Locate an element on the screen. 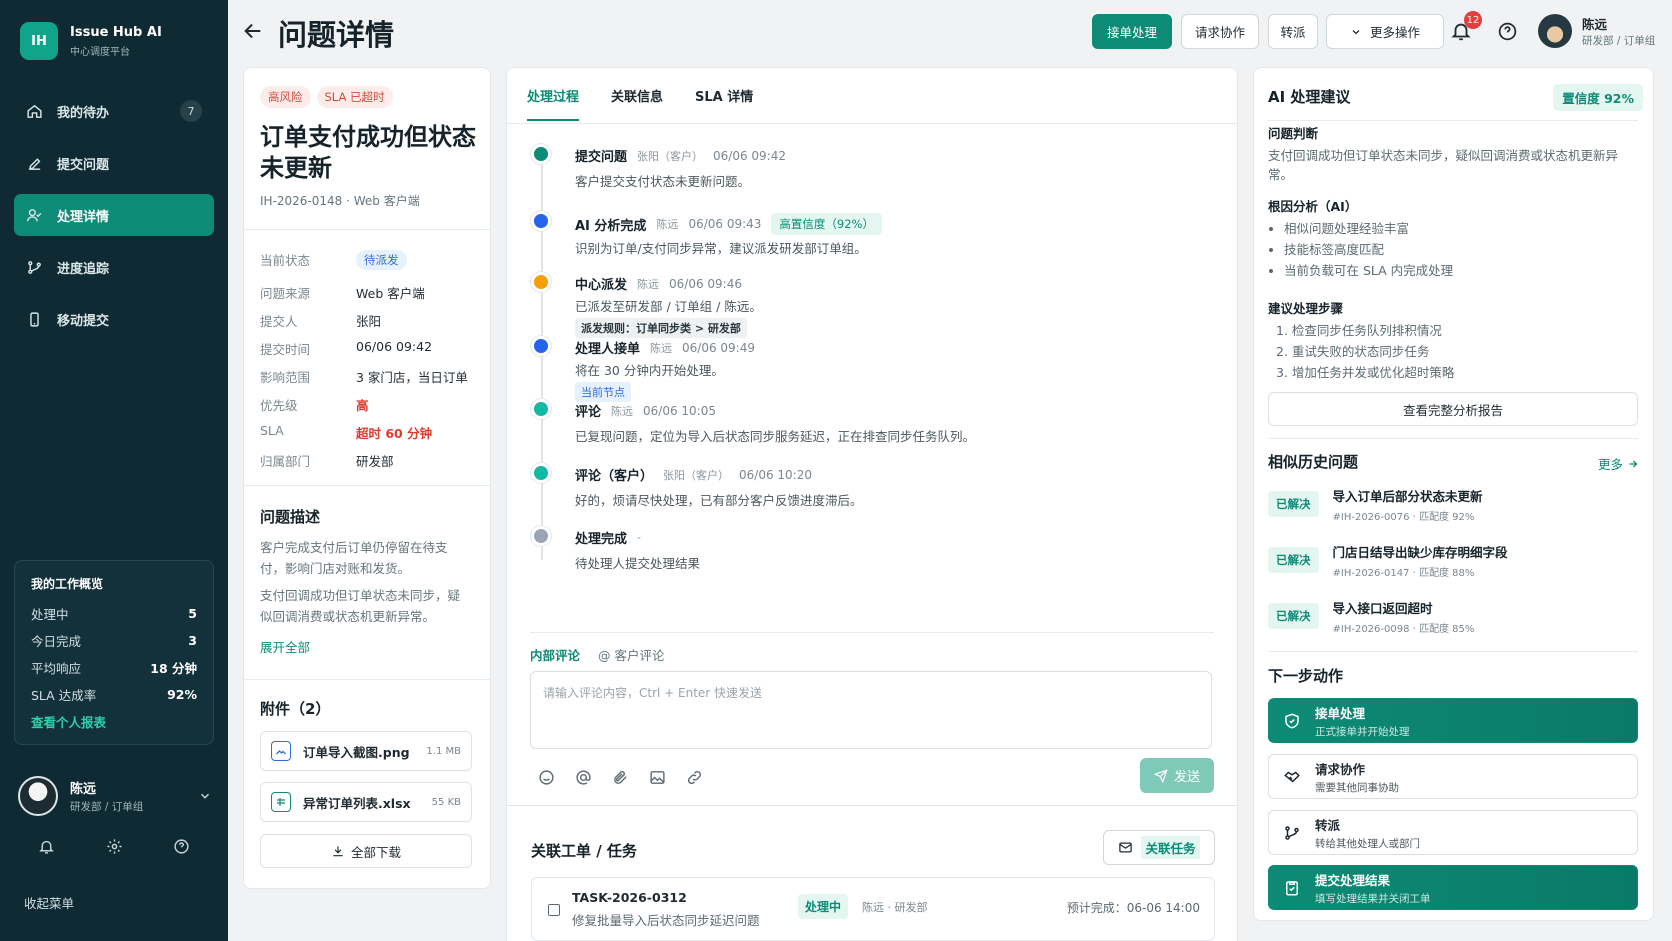  timeline-title: 评论 is located at coordinates (588, 412).